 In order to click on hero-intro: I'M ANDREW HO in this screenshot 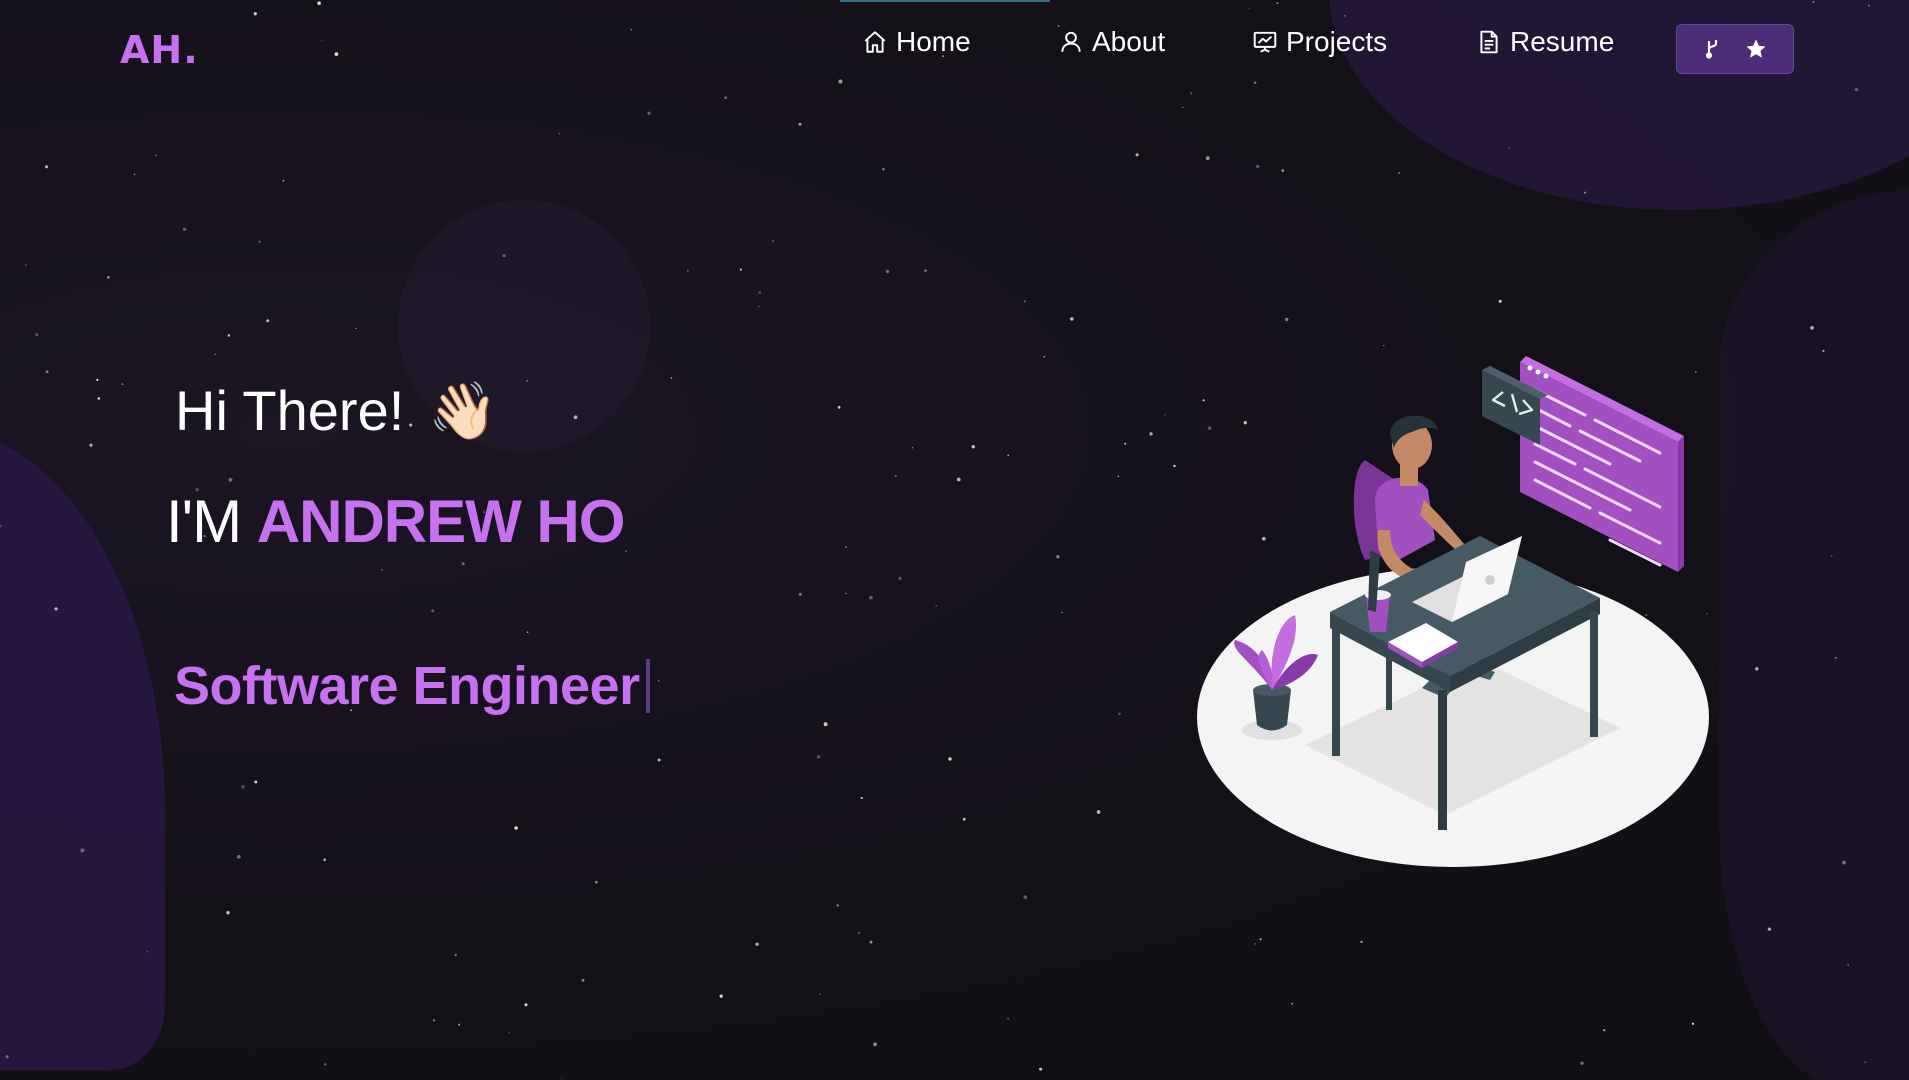, I will do `click(396, 521)`.